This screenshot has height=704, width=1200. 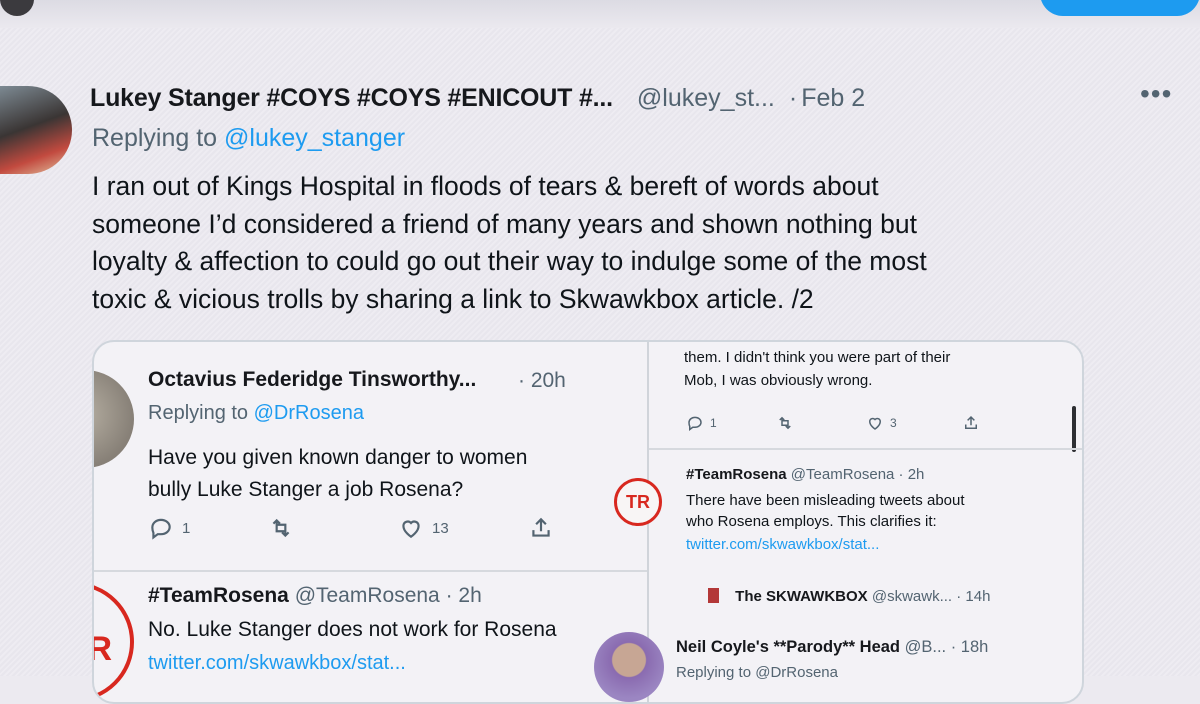 I want to click on quoted-share, so click(x=541, y=528).